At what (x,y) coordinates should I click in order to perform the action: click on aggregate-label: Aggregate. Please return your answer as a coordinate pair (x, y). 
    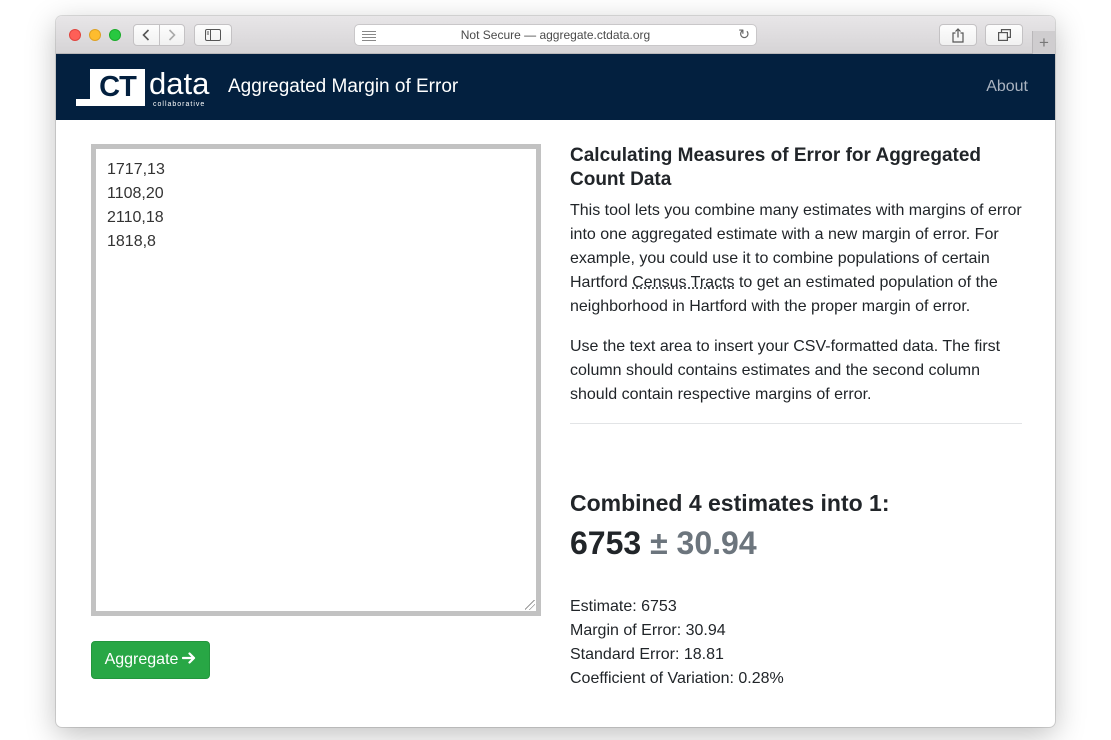
    Looking at the image, I should click on (141, 659).